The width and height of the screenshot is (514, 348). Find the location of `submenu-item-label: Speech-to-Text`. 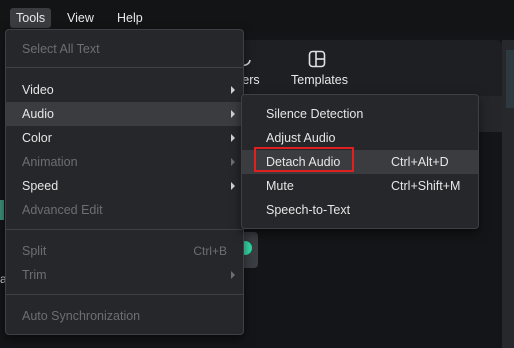

submenu-item-label: Speech-to-Text is located at coordinates (308, 210).